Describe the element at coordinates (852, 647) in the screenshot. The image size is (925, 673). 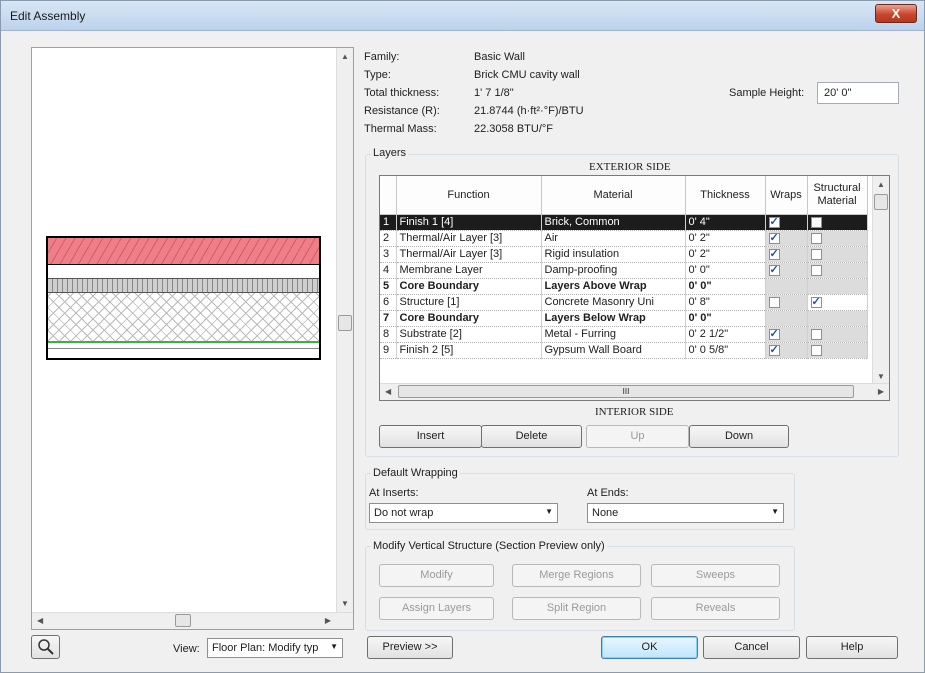
I see `help-button: Help` at that location.